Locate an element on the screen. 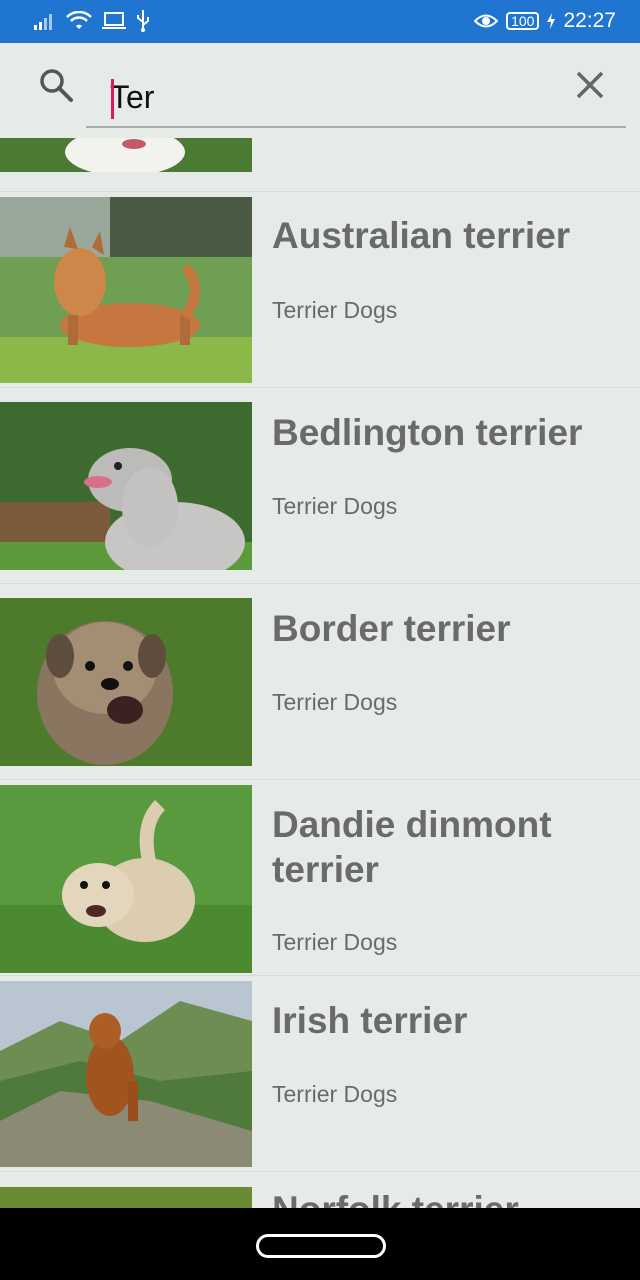 The width and height of the screenshot is (640, 1280). home-gesture-handle is located at coordinates (321, 1246).